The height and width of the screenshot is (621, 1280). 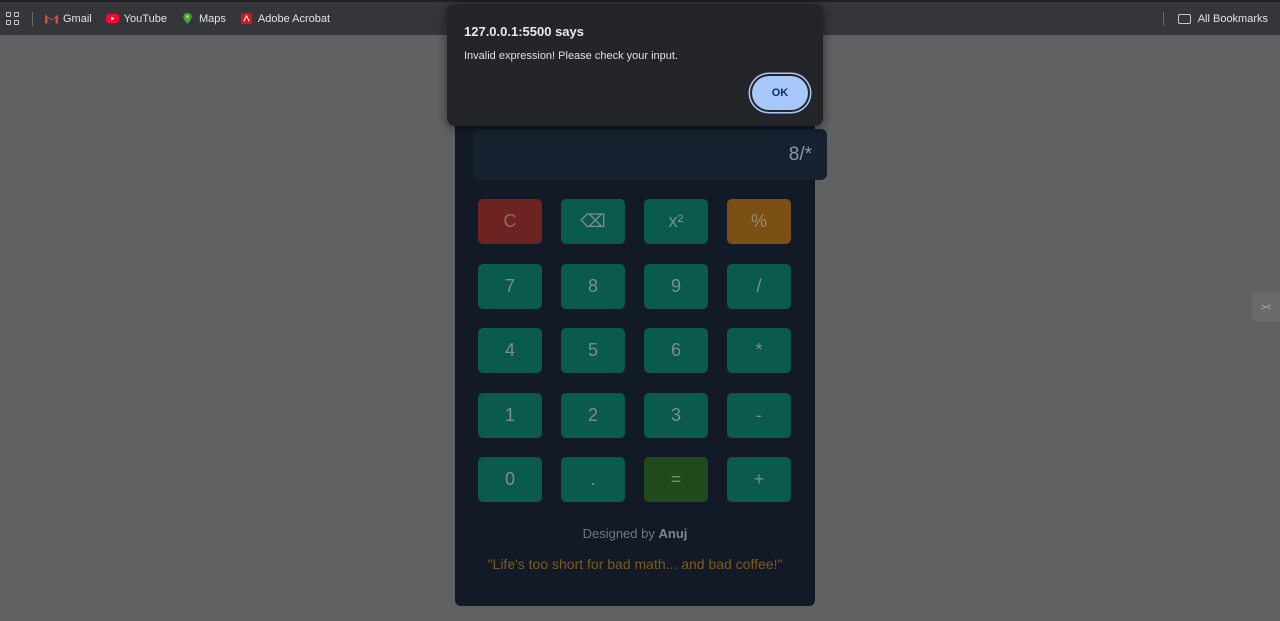 I want to click on designer-name: Anuj, so click(x=673, y=533).